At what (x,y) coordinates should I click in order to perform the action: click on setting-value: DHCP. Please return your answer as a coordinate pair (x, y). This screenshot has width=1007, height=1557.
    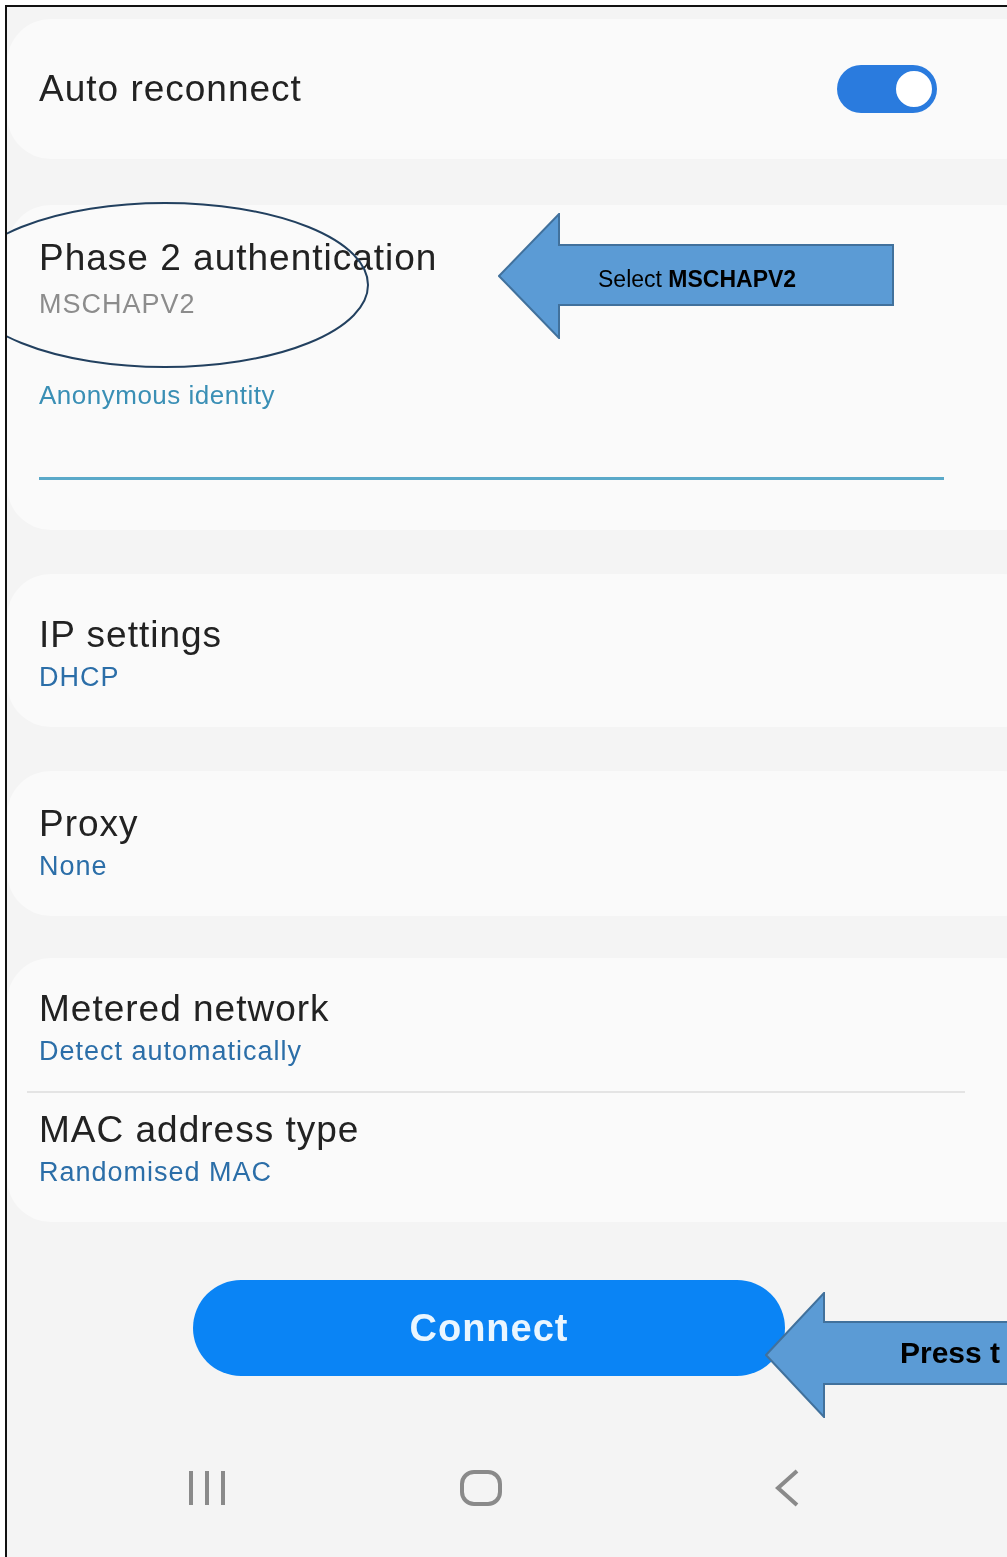
    Looking at the image, I should click on (79, 677).